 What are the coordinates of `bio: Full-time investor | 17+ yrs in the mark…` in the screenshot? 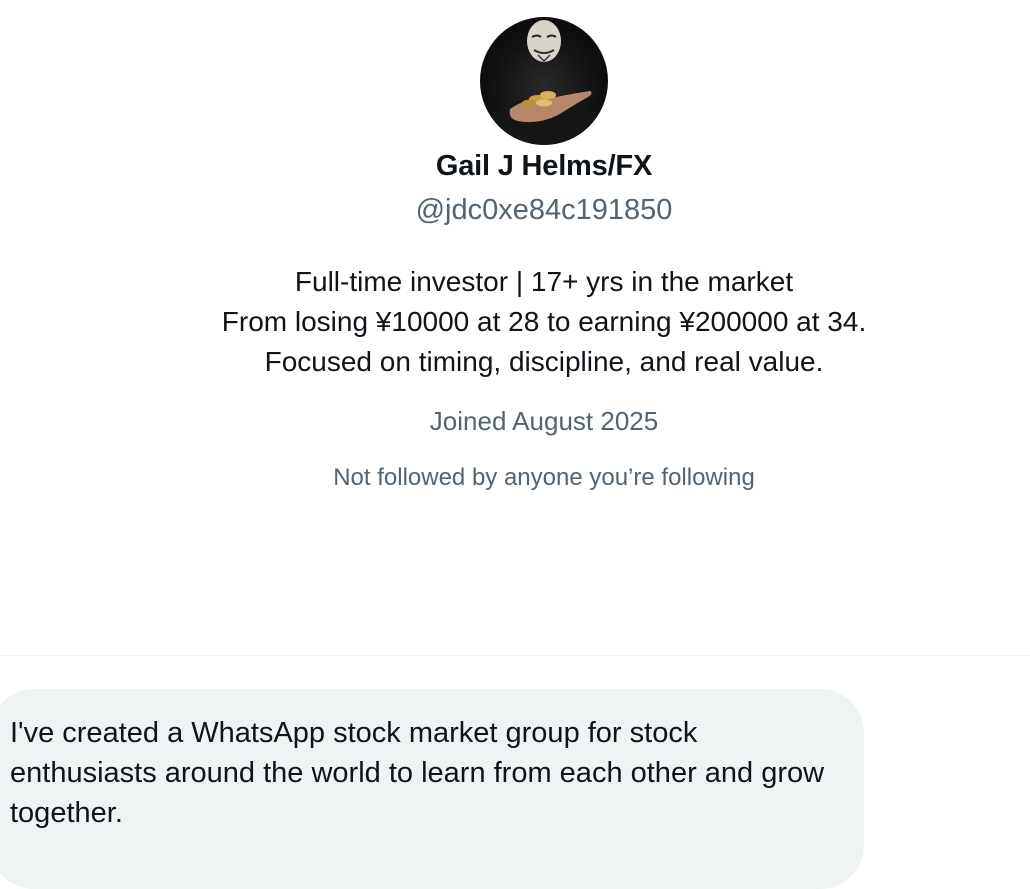 It's located at (515, 322).